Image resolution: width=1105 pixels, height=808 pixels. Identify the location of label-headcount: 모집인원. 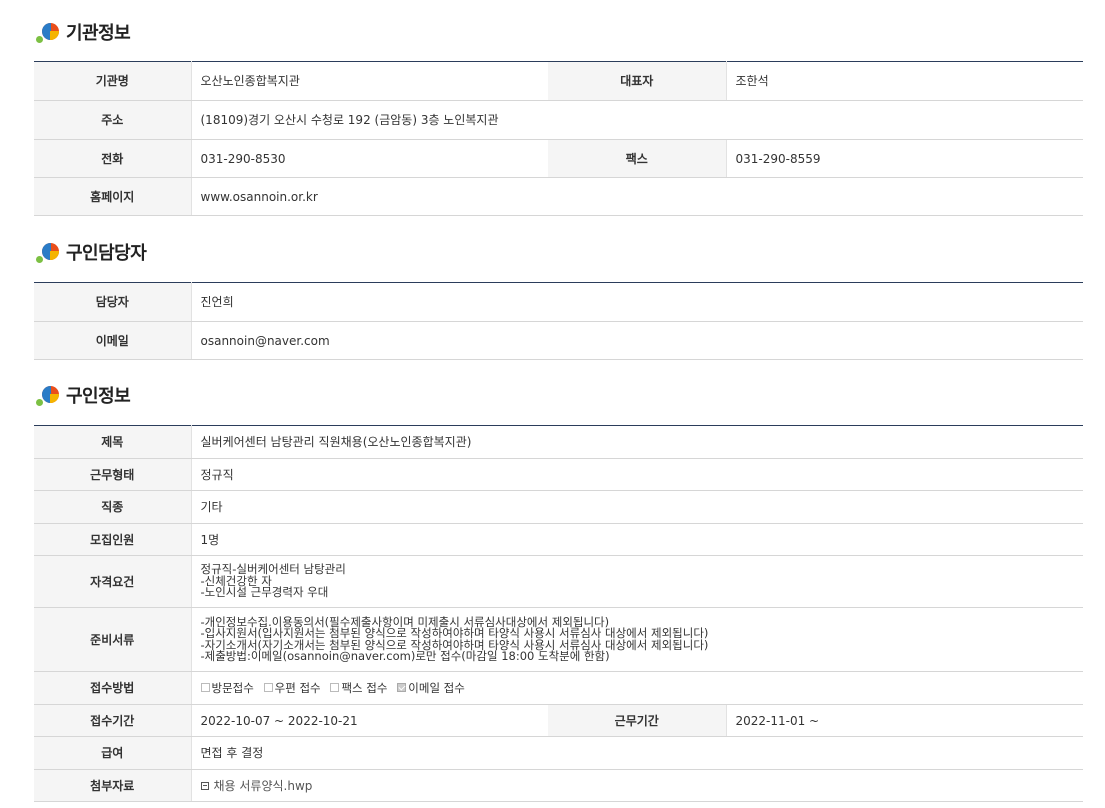
(113, 539).